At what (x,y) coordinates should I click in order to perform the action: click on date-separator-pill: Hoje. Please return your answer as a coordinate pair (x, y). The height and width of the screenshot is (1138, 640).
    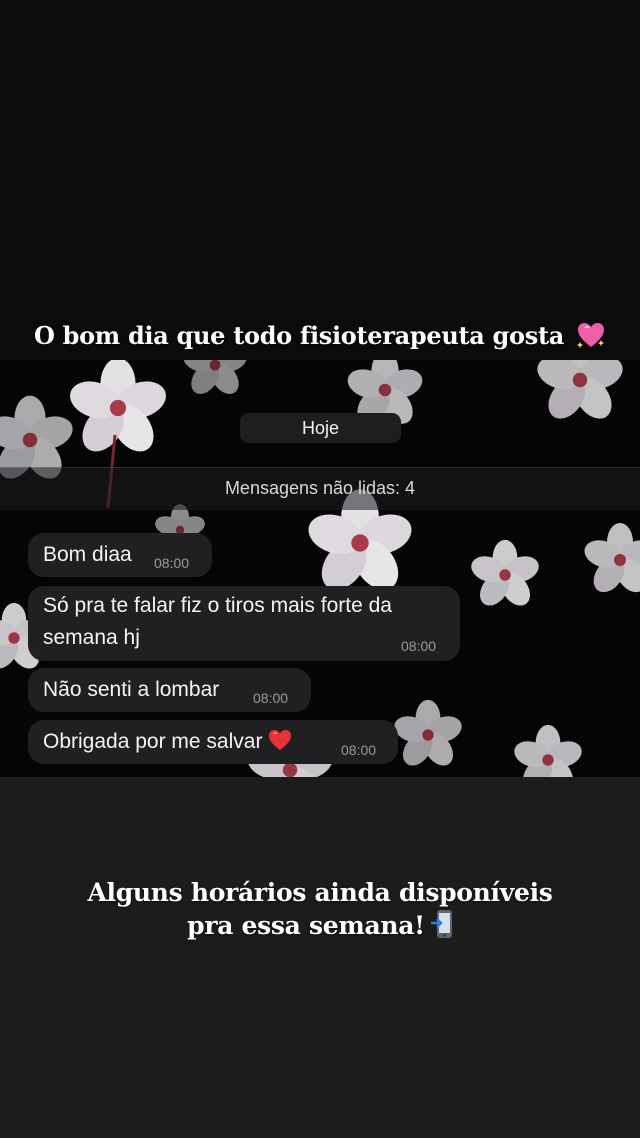
    Looking at the image, I should click on (320, 428).